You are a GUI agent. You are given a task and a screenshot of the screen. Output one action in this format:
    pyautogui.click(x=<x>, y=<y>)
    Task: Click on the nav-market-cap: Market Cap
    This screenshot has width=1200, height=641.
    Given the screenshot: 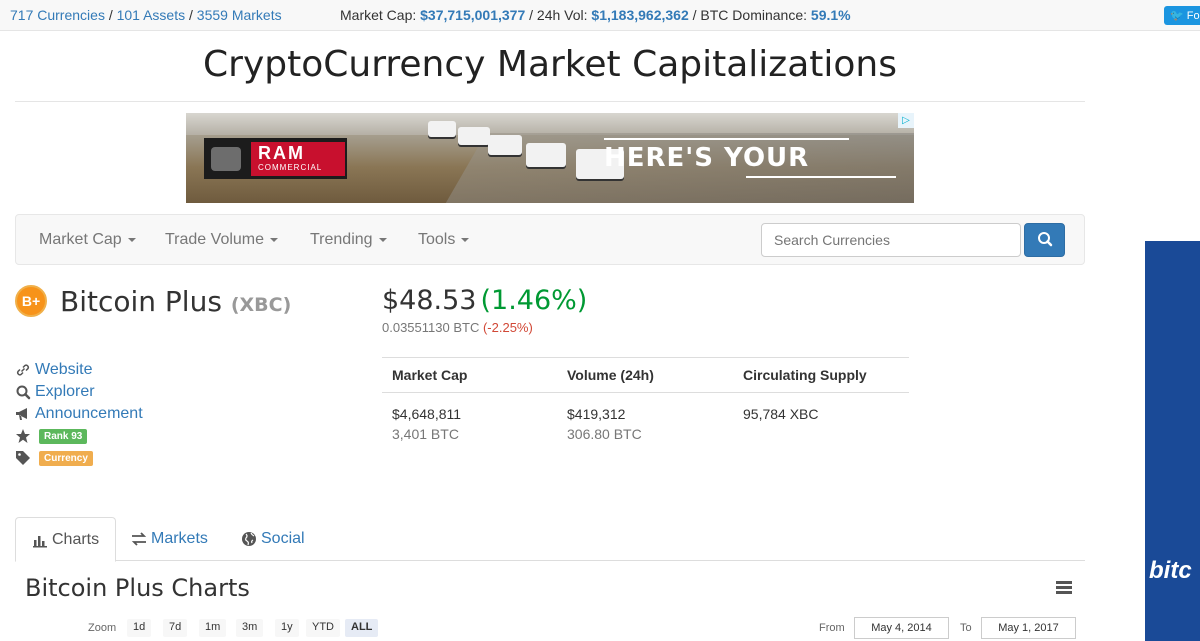 What is the action you would take?
    pyautogui.click(x=87, y=240)
    